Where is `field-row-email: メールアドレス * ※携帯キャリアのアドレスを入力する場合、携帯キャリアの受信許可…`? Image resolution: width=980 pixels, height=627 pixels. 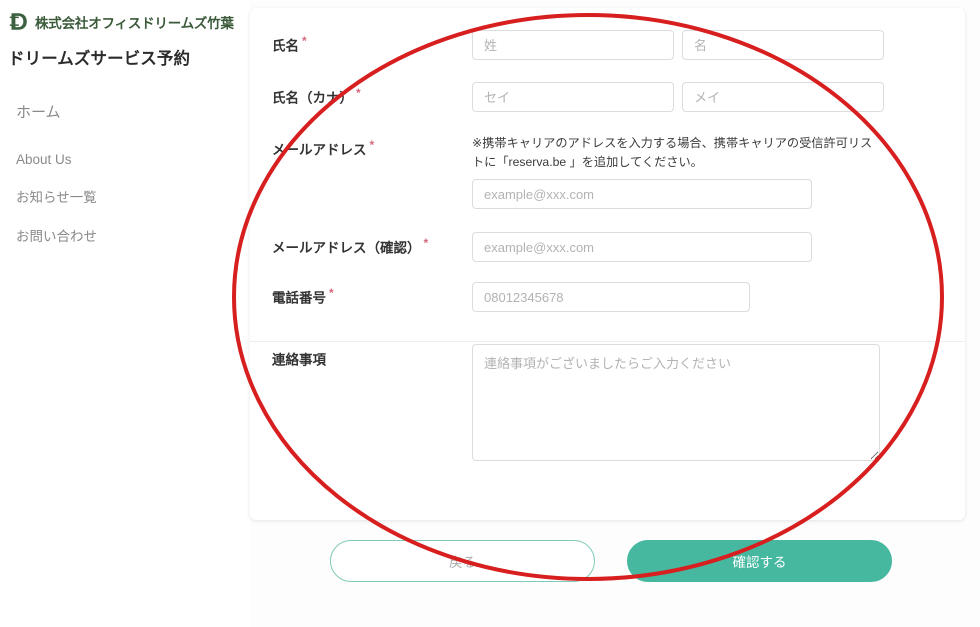 field-row-email: メールアドレス * ※携帯キャリアのアドレスを入力する場合、携帯キャリアの受信許可… is located at coordinates (607, 161).